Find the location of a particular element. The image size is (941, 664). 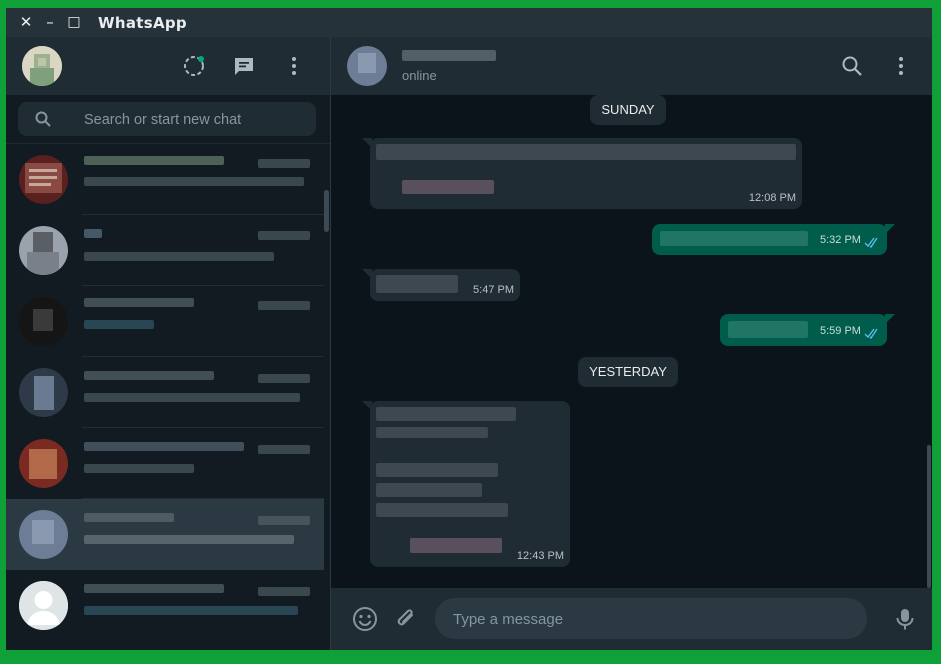

attach-icon is located at coordinates (406, 619).